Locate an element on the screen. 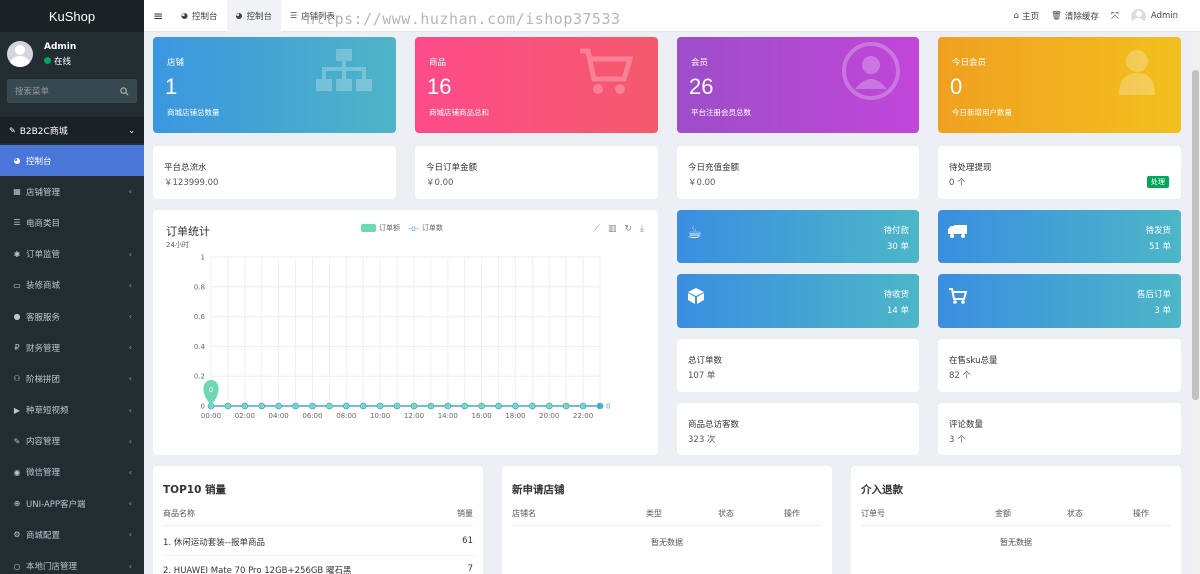 The image size is (1200, 574). sidebar-item-dashboard: ◕ 控制台 is located at coordinates (72, 161).